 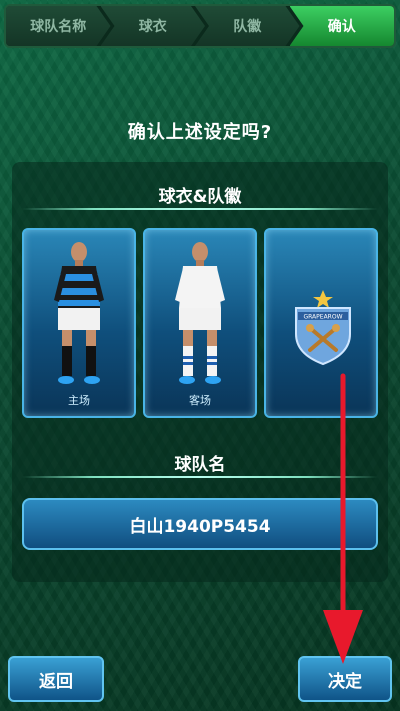 I want to click on home-kit-card: 主场, so click(x=79, y=323).